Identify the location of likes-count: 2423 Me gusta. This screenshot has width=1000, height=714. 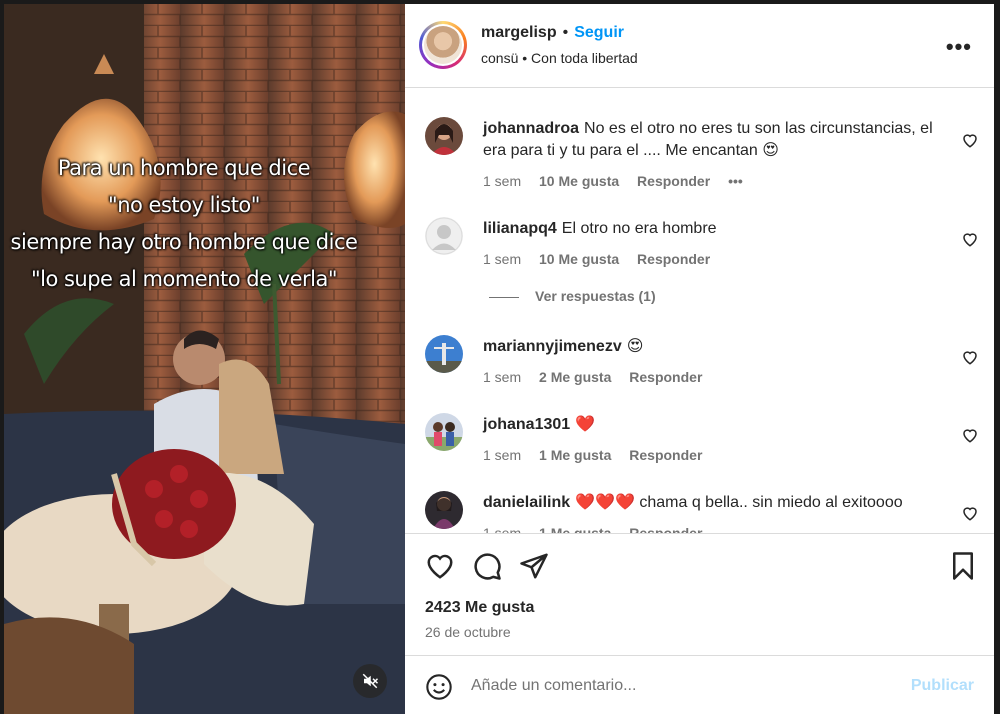
(479, 608).